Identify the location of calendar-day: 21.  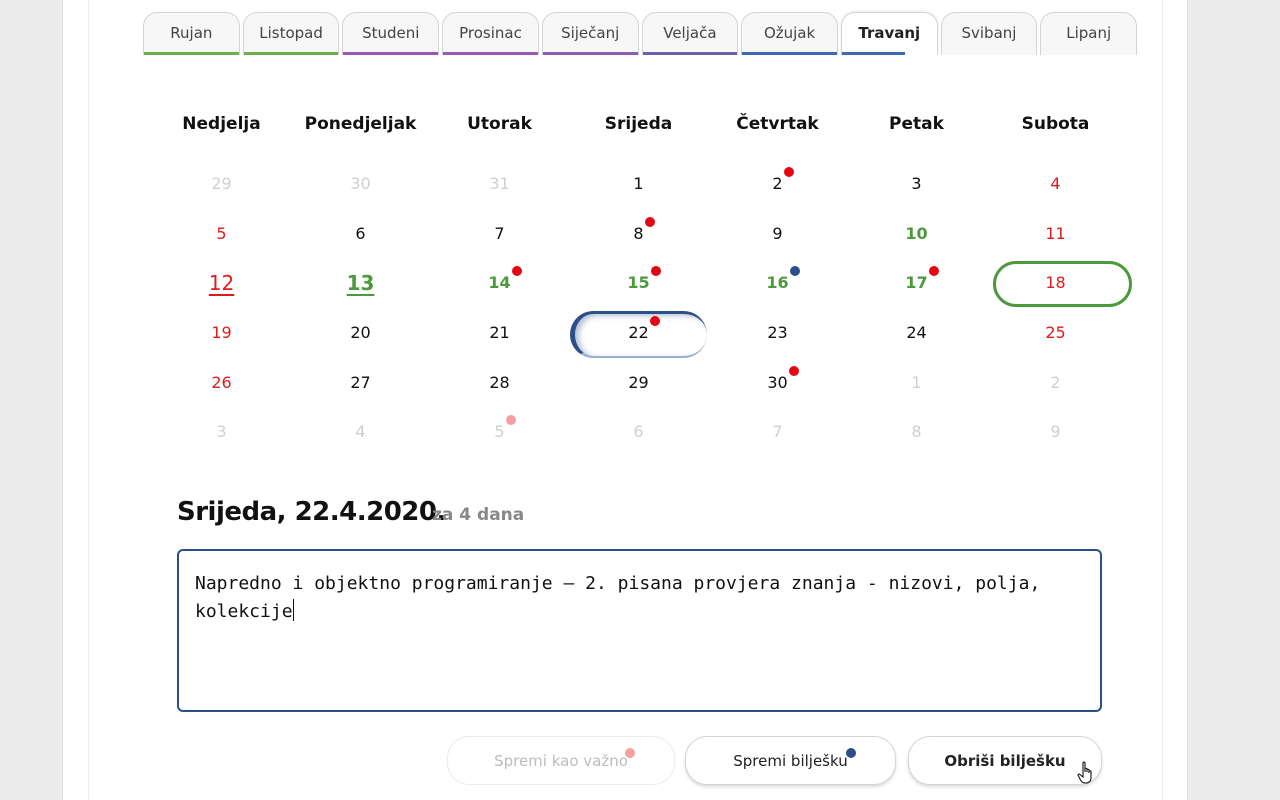
(499, 333).